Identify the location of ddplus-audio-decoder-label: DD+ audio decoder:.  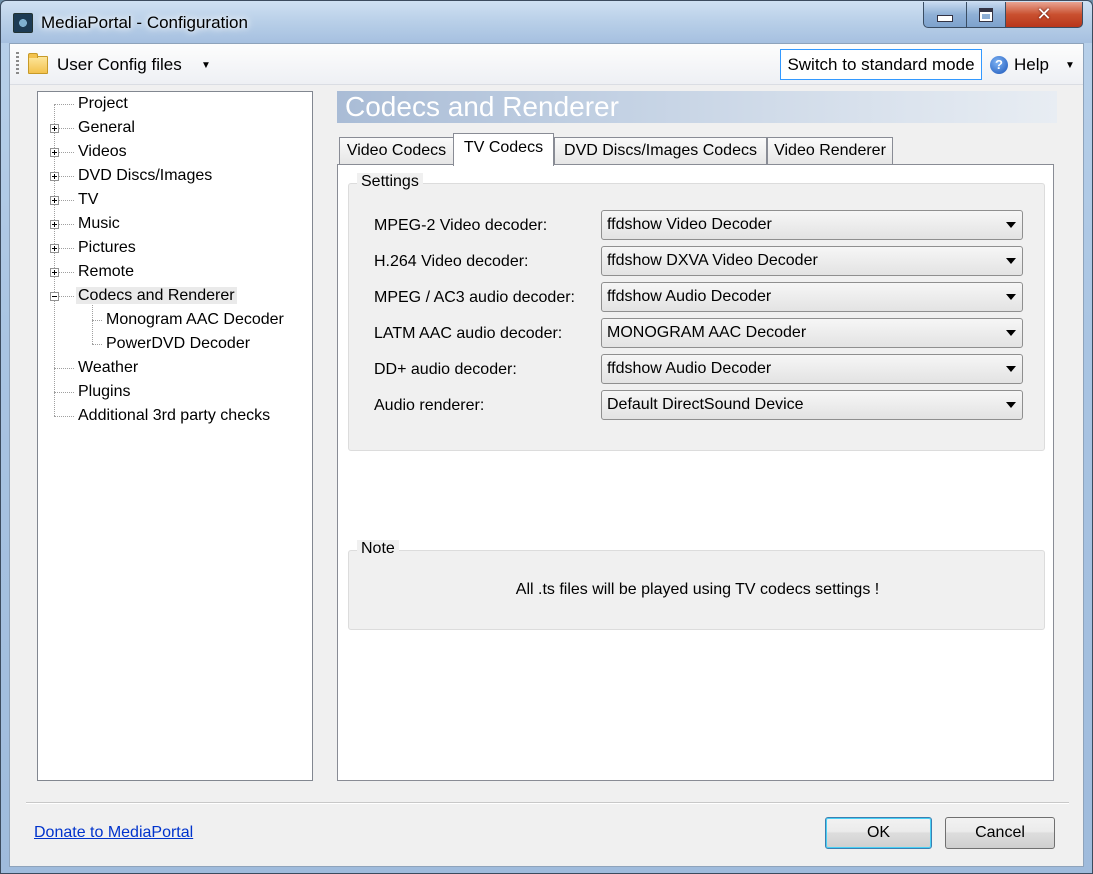
(445, 369).